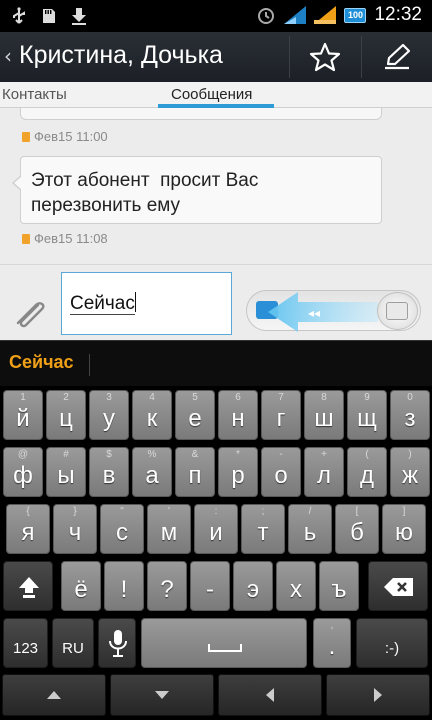 The width and height of the screenshot is (432, 720). Describe the element at coordinates (23, 472) in the screenshot. I see `key: @ ф` at that location.